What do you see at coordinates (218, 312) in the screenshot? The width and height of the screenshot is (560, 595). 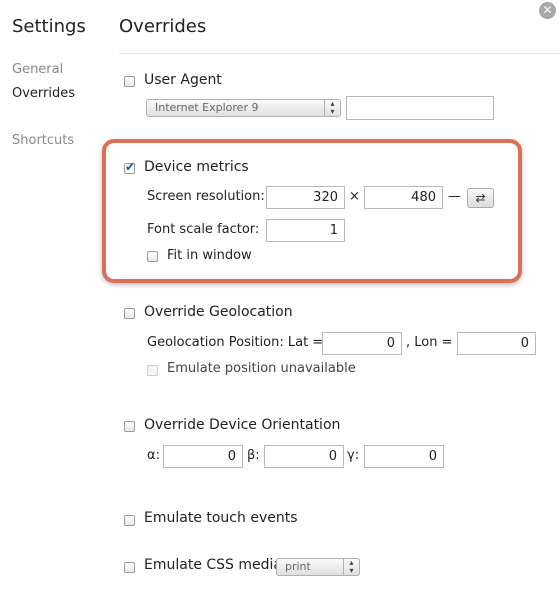 I see `override-geolocation-label: Override Geolocation` at bounding box center [218, 312].